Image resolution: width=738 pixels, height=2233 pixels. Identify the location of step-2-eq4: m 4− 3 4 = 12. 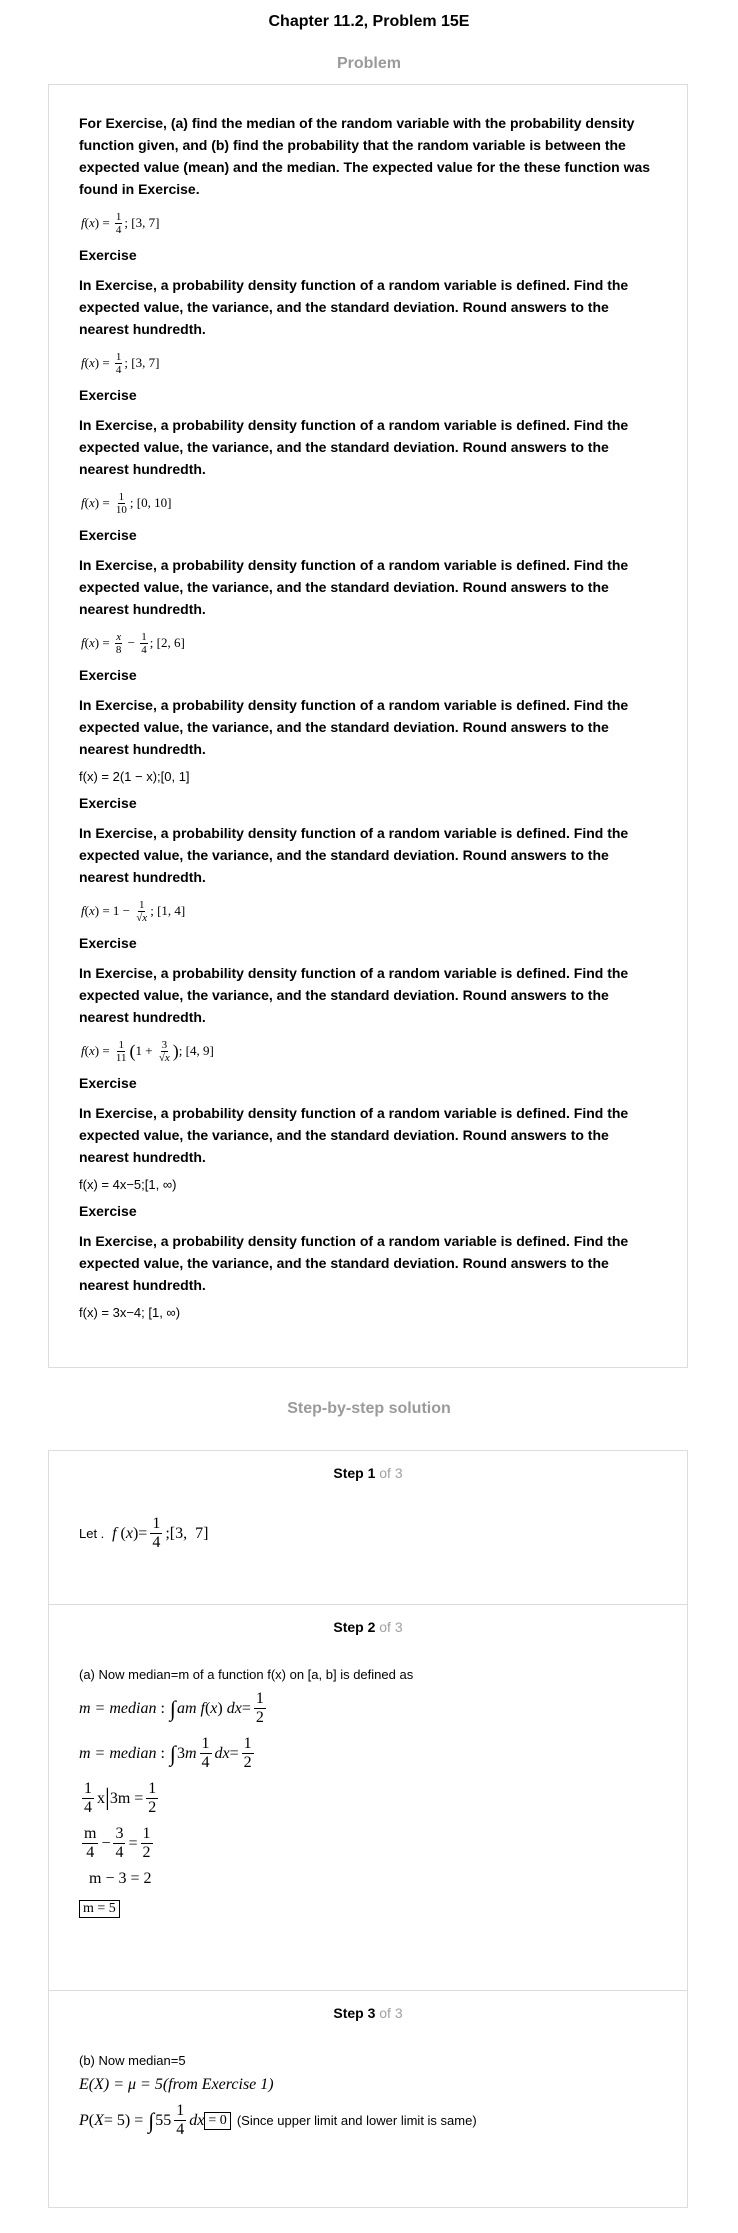
(117, 1843).